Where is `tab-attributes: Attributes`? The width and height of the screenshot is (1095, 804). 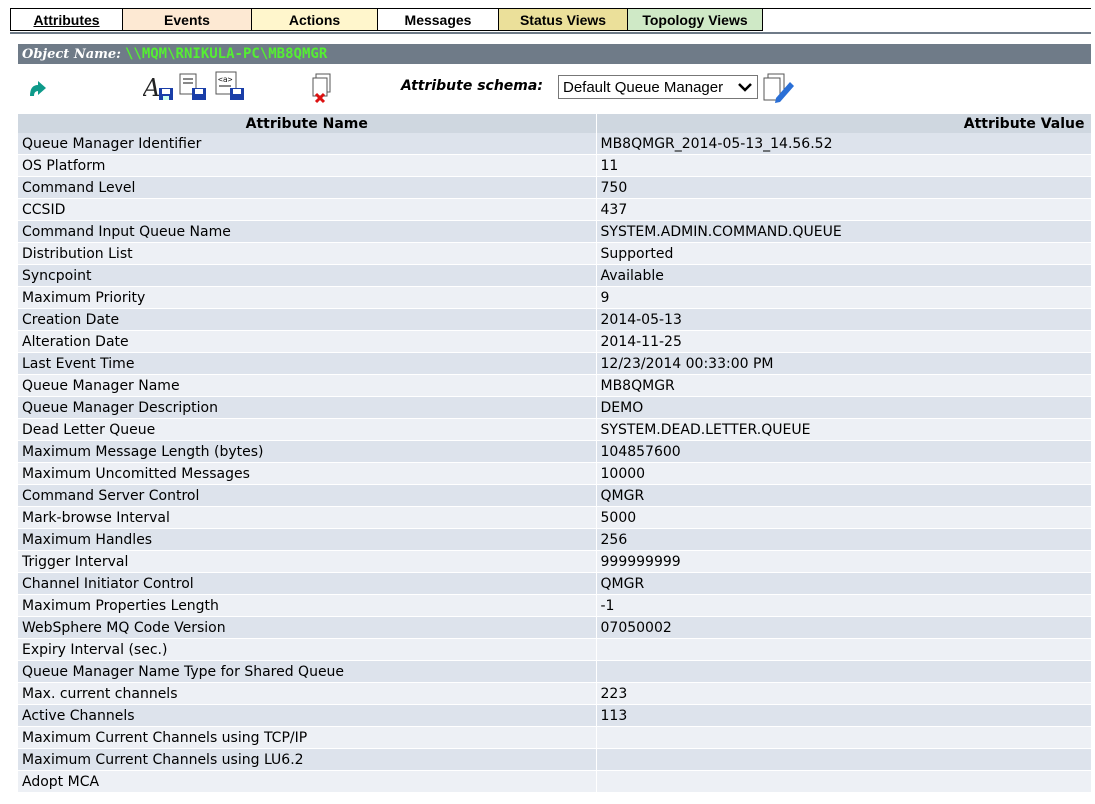 tab-attributes: Attributes is located at coordinates (67, 20).